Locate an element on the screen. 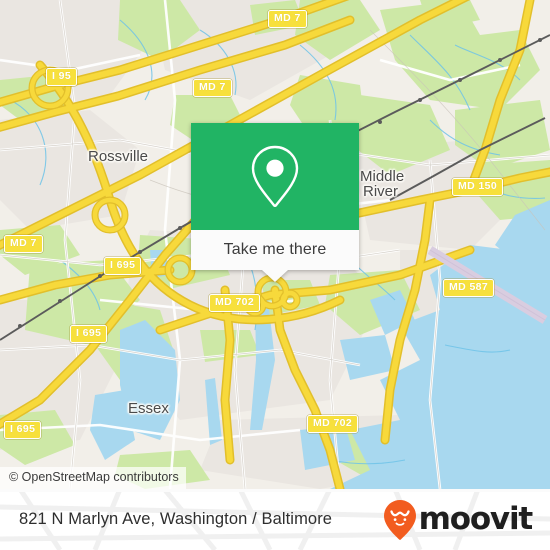  map-pin-icon is located at coordinates (275, 176).